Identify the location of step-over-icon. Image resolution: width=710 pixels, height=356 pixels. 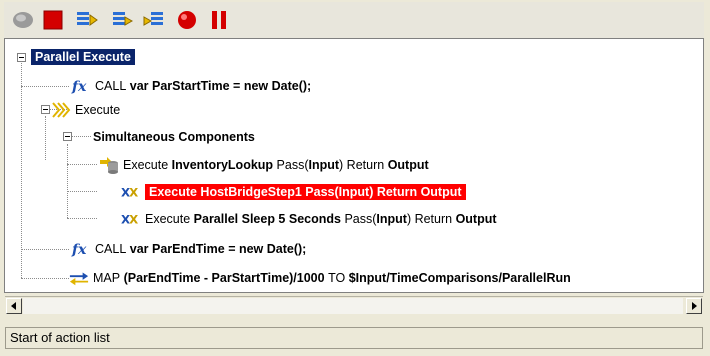
(123, 19).